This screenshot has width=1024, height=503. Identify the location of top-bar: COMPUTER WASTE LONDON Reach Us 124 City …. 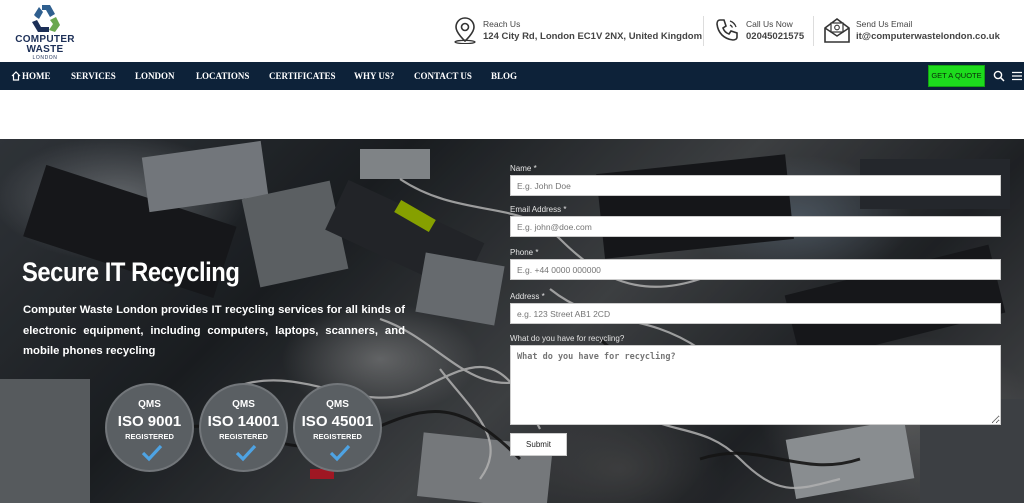
(512, 31).